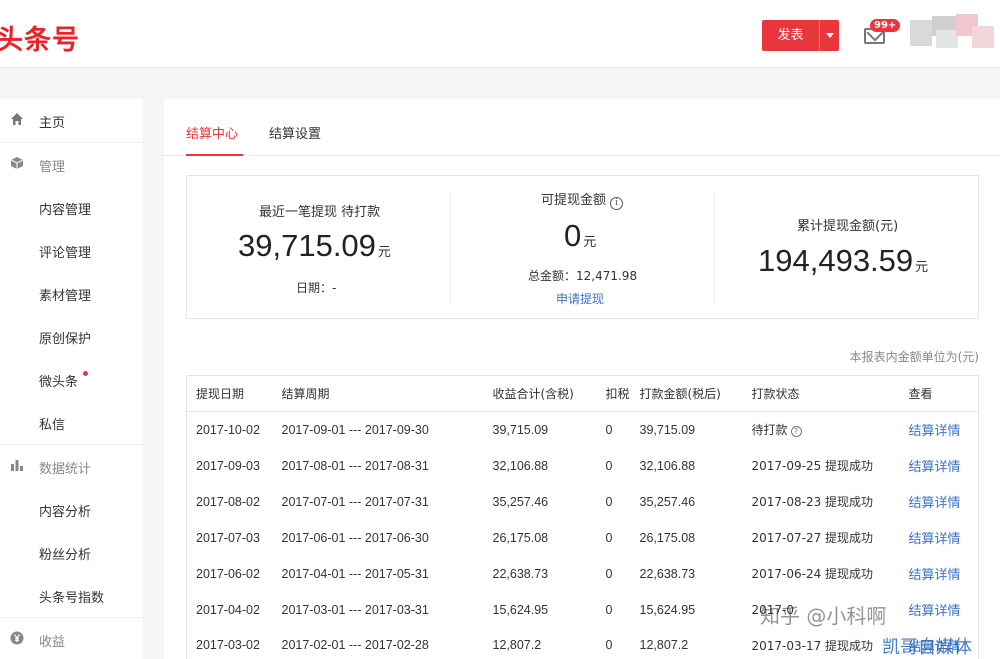 The image size is (1000, 659). I want to click on available-amount-label: 可提现金额 i, so click(582, 199).